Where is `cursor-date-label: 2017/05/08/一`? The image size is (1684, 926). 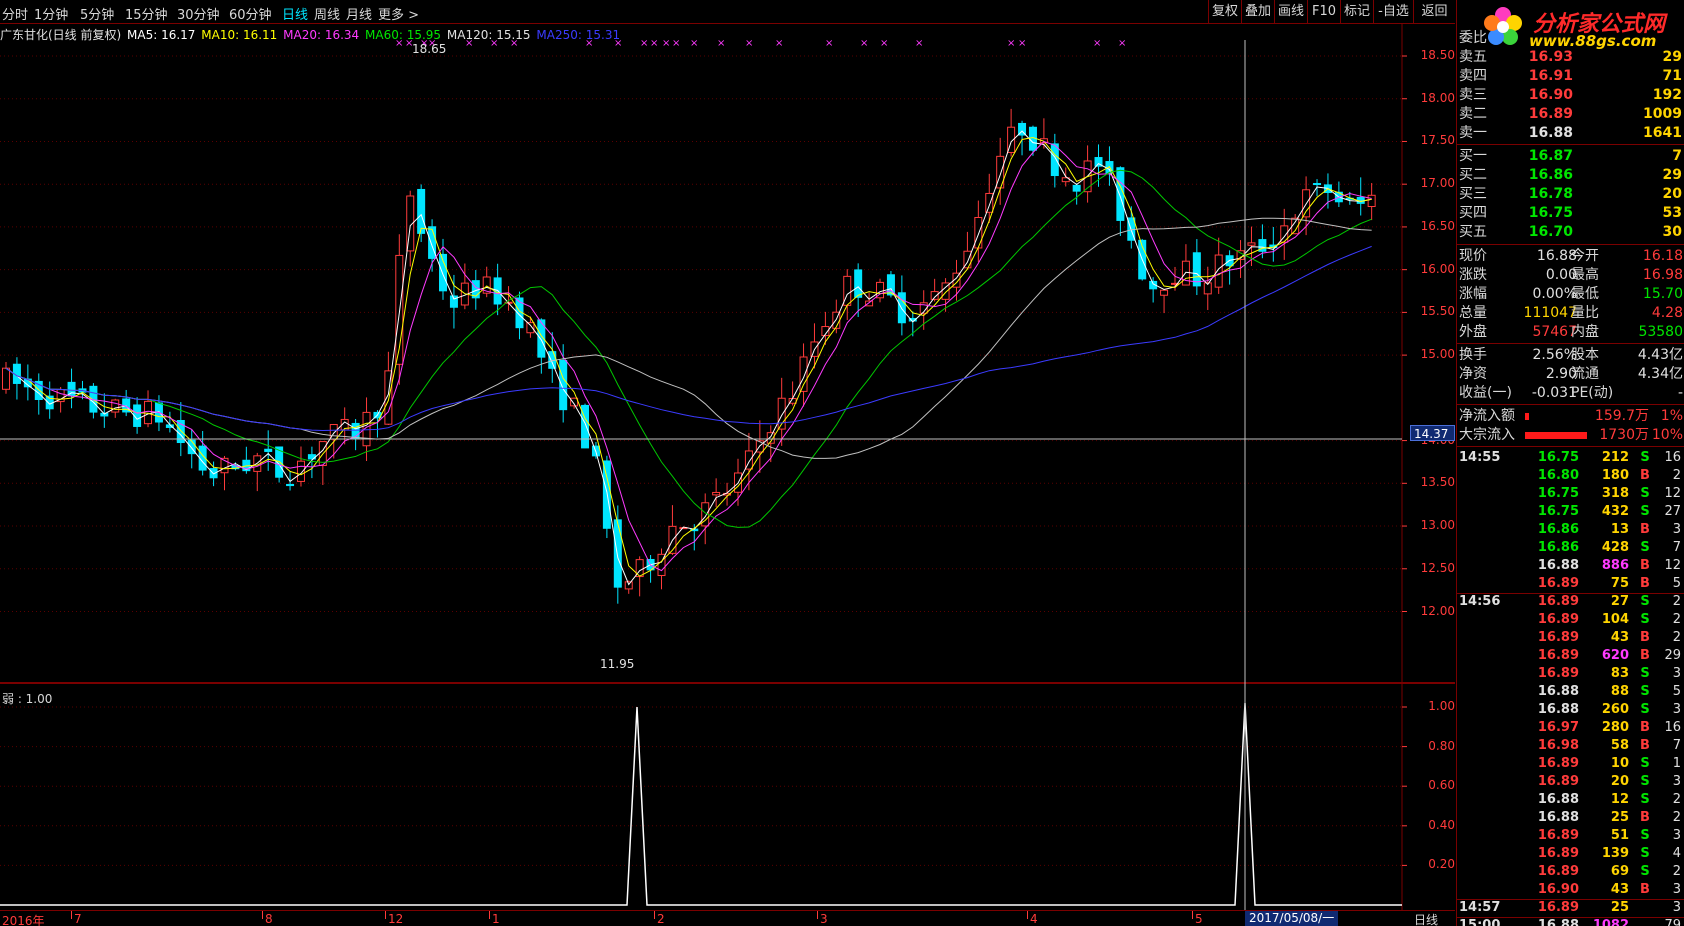
cursor-date-label: 2017/05/08/一 is located at coordinates (1292, 918).